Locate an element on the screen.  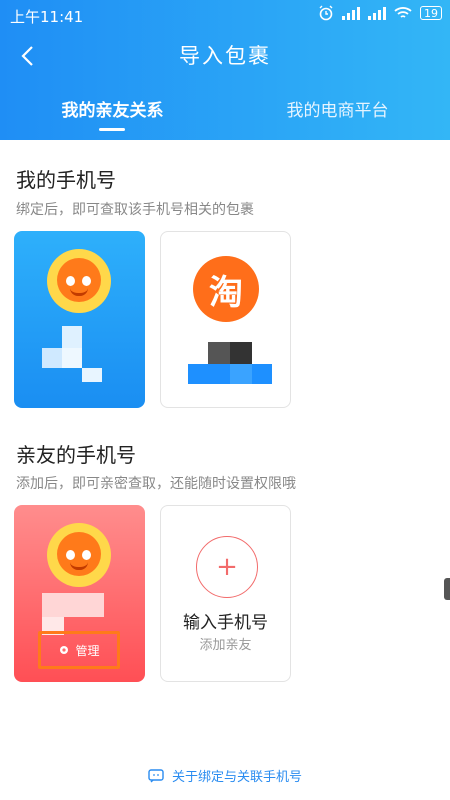
manage-label: 管理 is located at coordinates (87, 650).